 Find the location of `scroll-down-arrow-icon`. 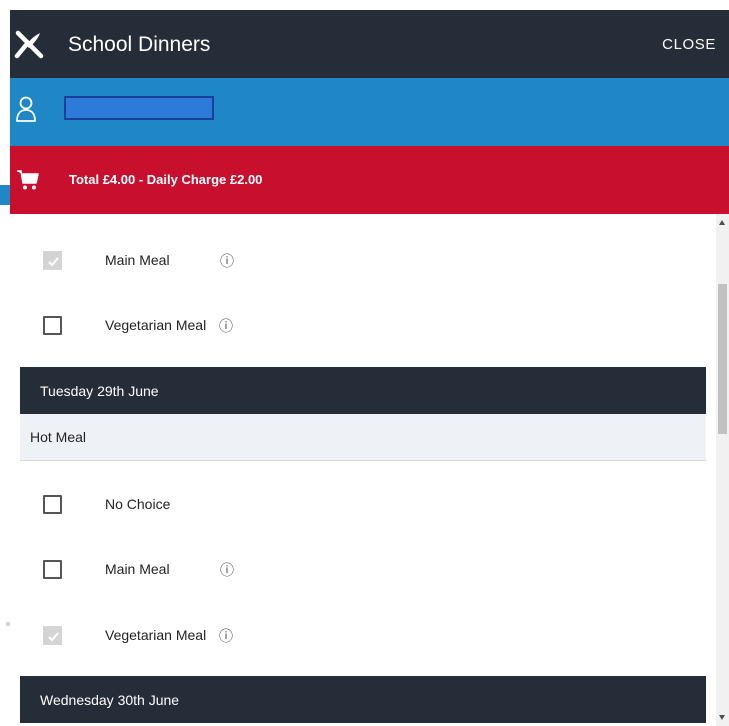

scroll-down-arrow-icon is located at coordinates (722, 717).